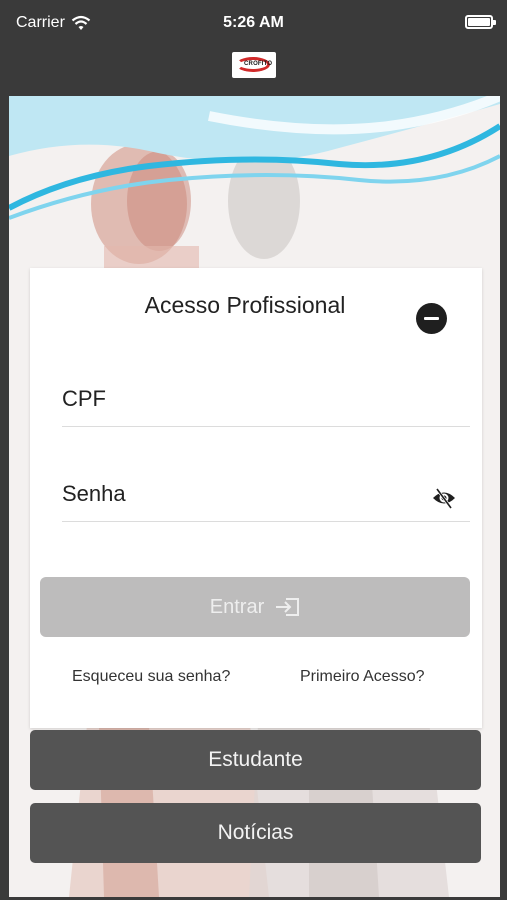 The height and width of the screenshot is (900, 507). Describe the element at coordinates (245, 305) in the screenshot. I see `login-title: Acesso Profissional` at that location.